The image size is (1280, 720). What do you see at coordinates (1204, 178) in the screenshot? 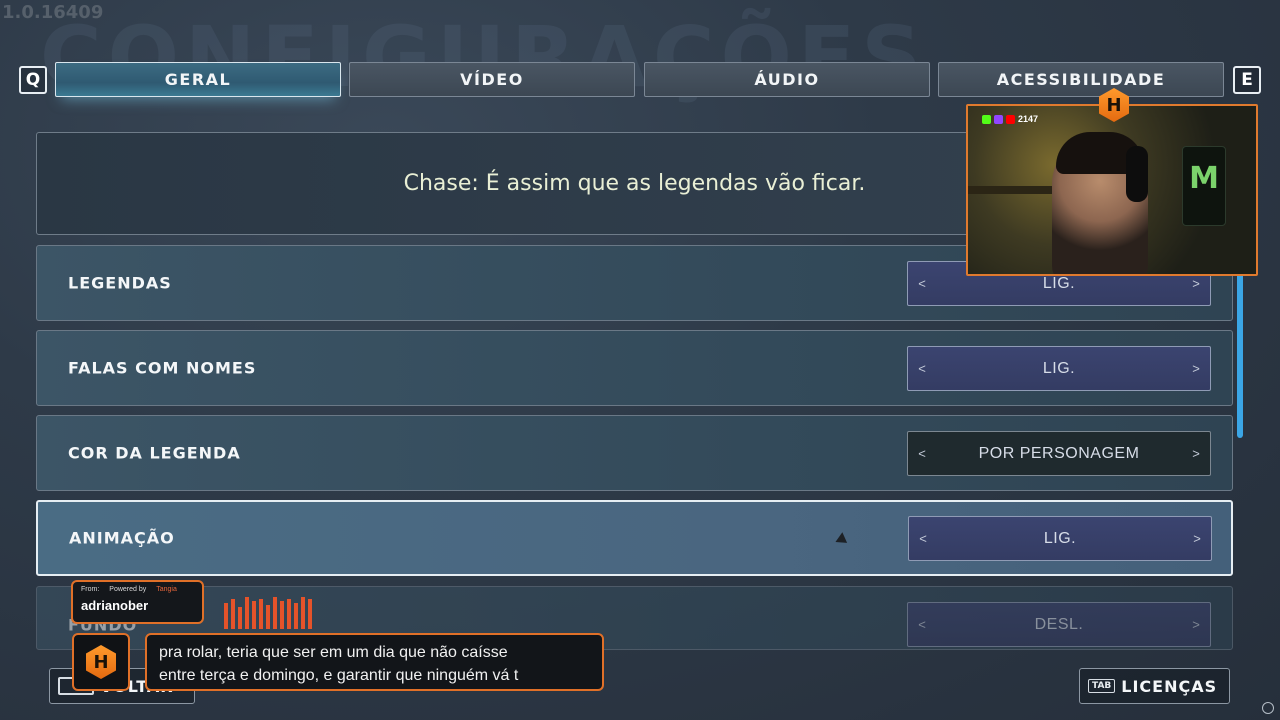
I see `claw-logo-icon: M` at bounding box center [1204, 178].